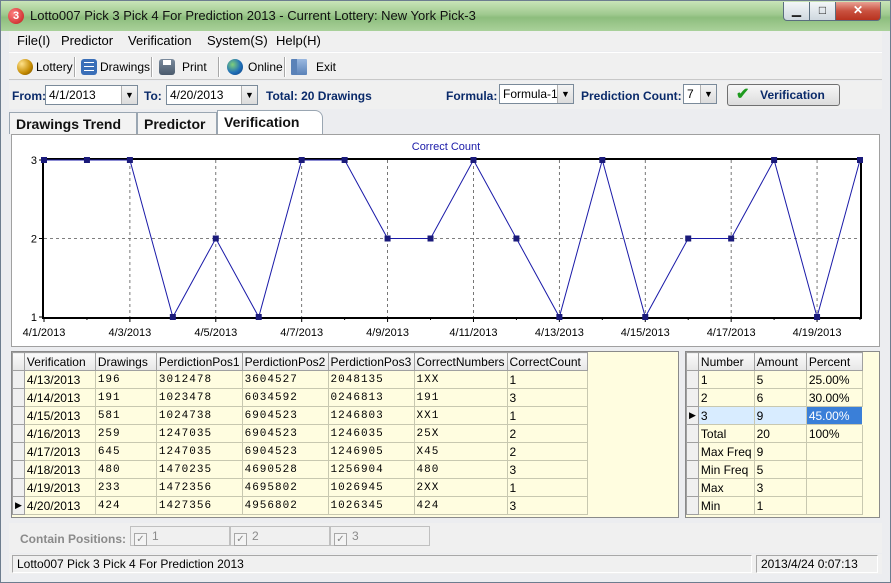 This screenshot has height=583, width=891. What do you see at coordinates (199, 415) in the screenshot?
I see `cell-pos1: 1024738` at bounding box center [199, 415].